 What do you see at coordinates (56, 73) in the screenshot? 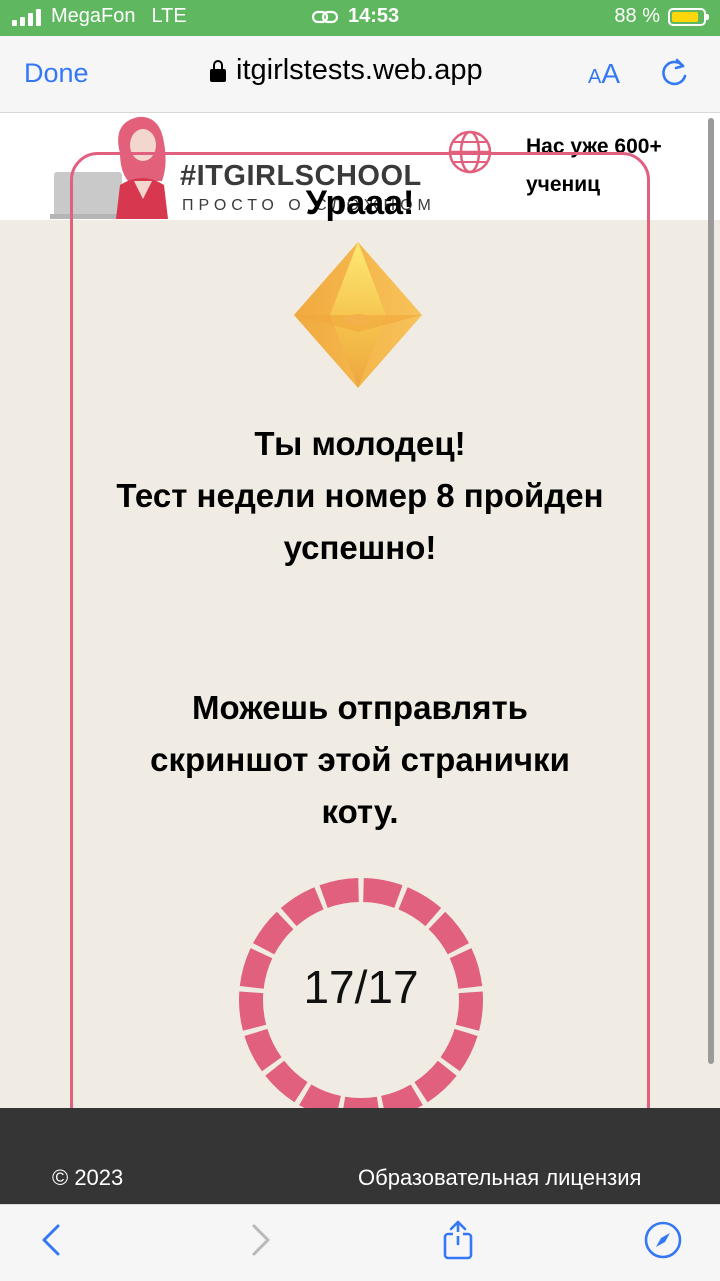
I see `done-button: Done` at bounding box center [56, 73].